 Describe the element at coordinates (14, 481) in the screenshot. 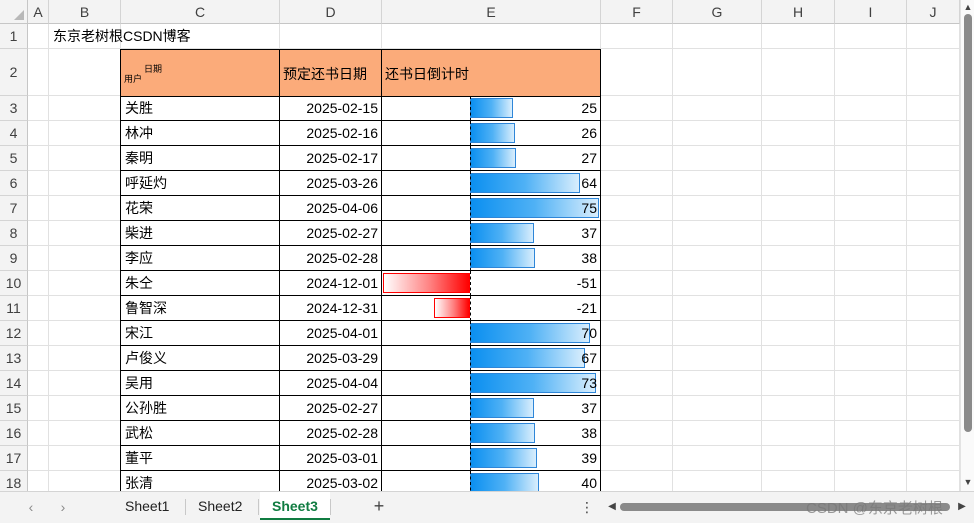

I see `row-header: 18` at that location.